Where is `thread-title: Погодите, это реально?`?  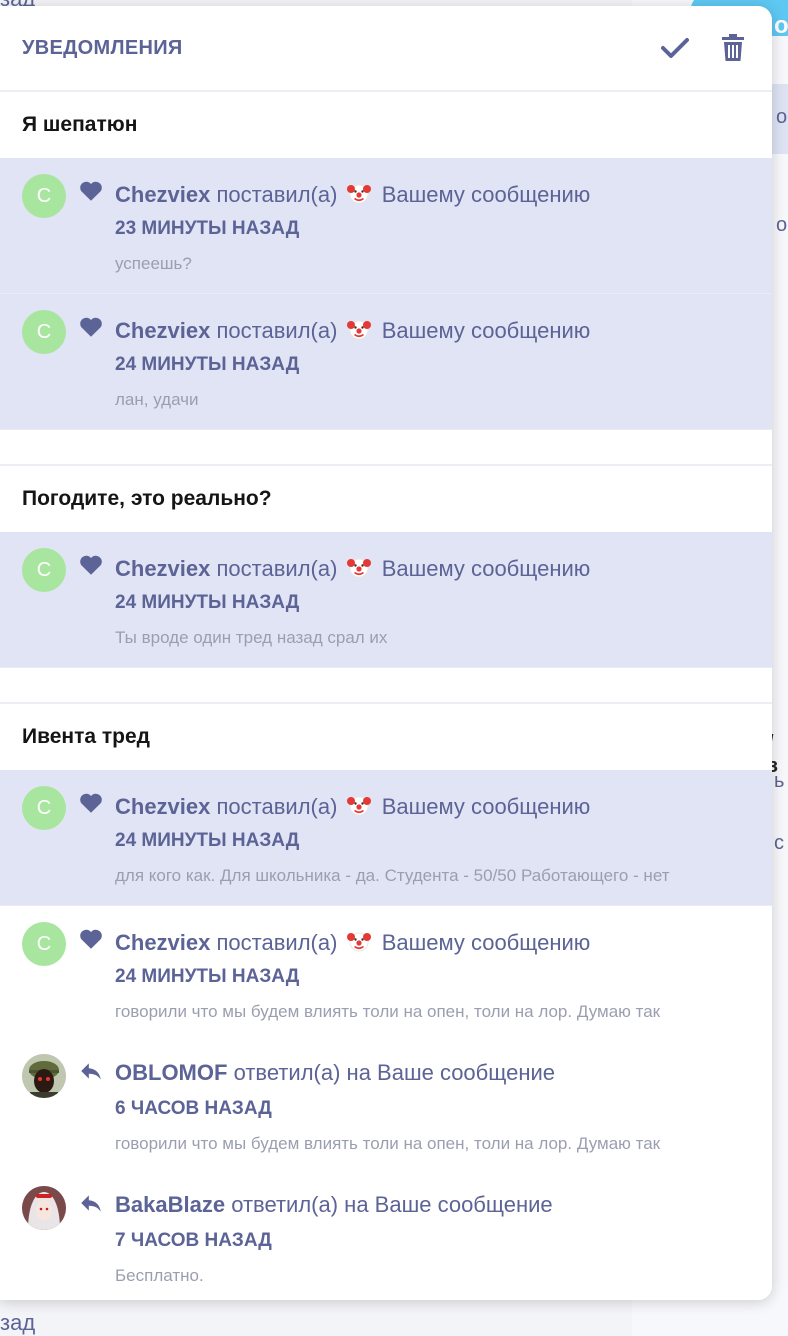
thread-title: Погодите, это реально? is located at coordinates (386, 499).